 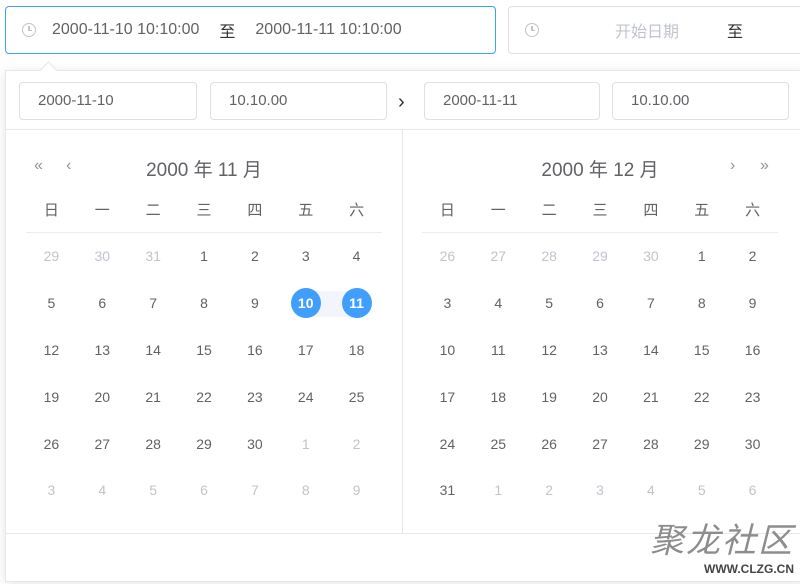 What do you see at coordinates (447, 210) in the screenshot?
I see `weekday-label: 日` at bounding box center [447, 210].